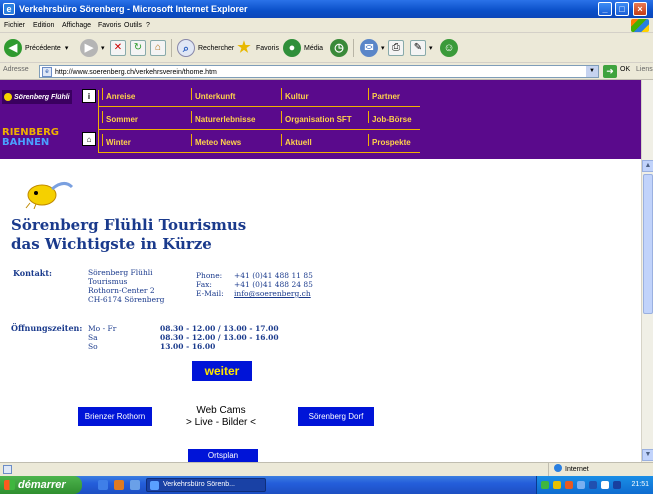 Image resolution: width=653 pixels, height=494 pixels. Describe the element at coordinates (372, 48) in the screenshot. I see `mail-button: ✉ ▾` at that location.